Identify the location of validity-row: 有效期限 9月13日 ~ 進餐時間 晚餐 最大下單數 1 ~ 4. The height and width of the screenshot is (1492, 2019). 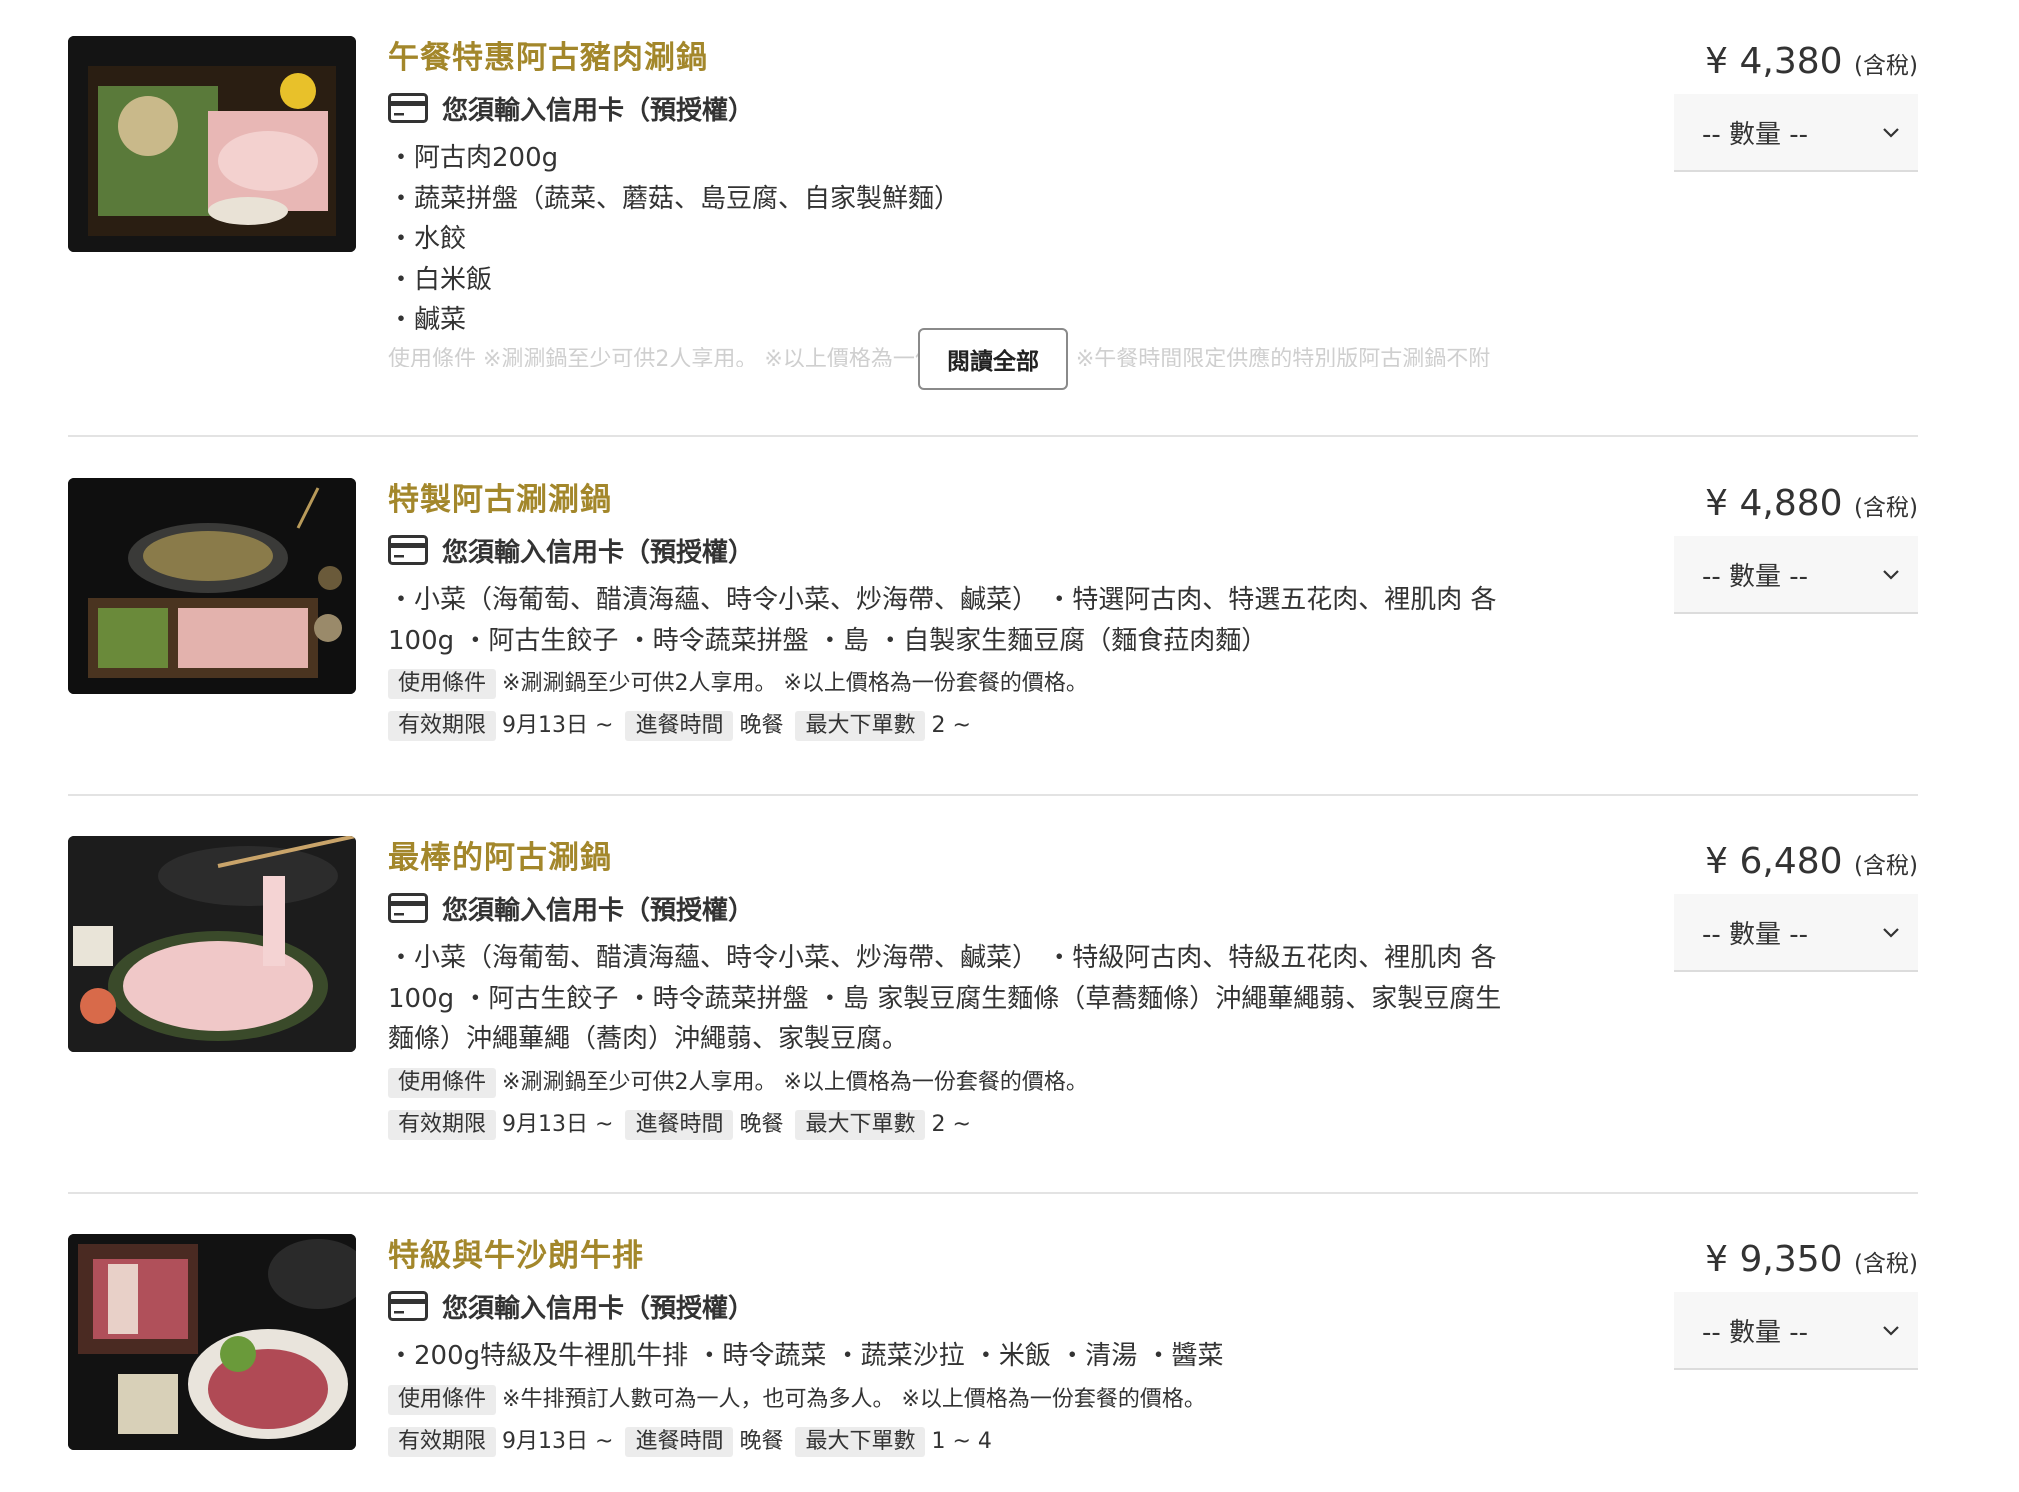
(1035, 1442).